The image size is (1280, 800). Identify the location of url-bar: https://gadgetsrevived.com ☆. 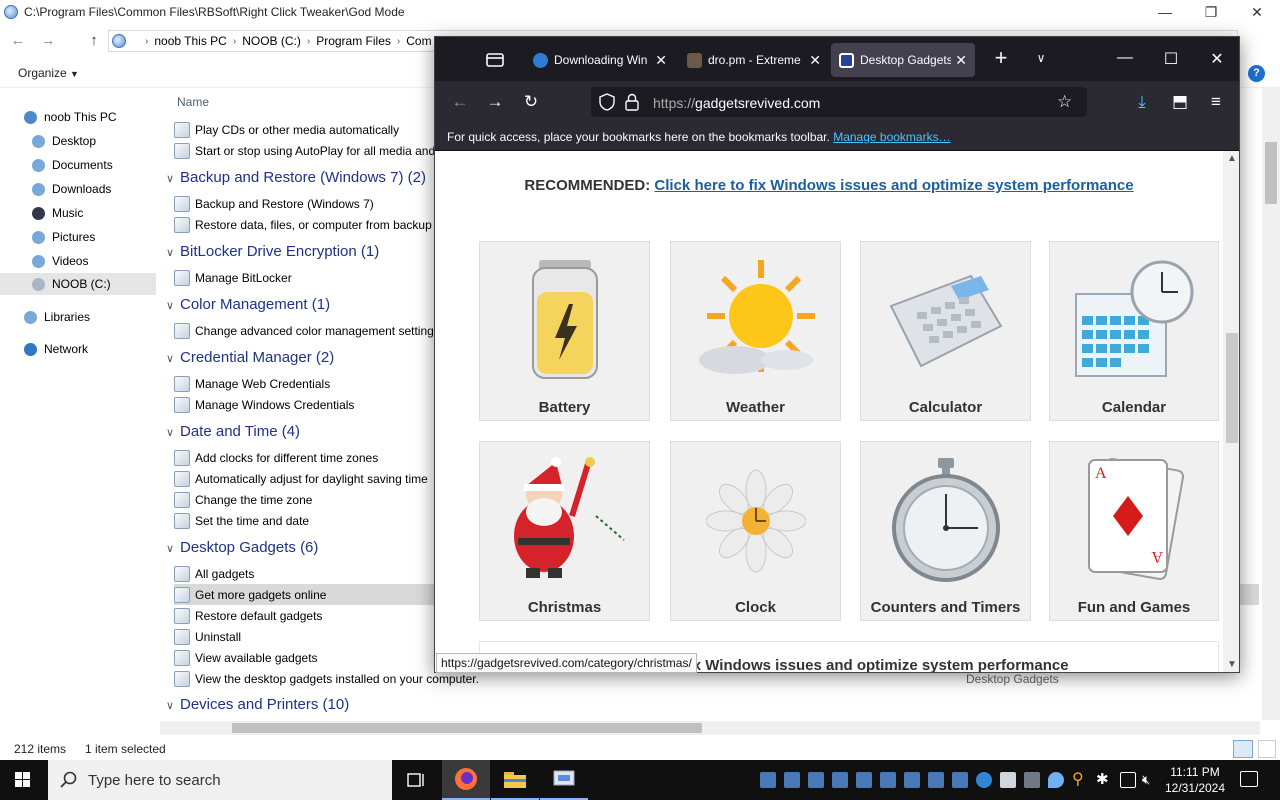
(839, 102).